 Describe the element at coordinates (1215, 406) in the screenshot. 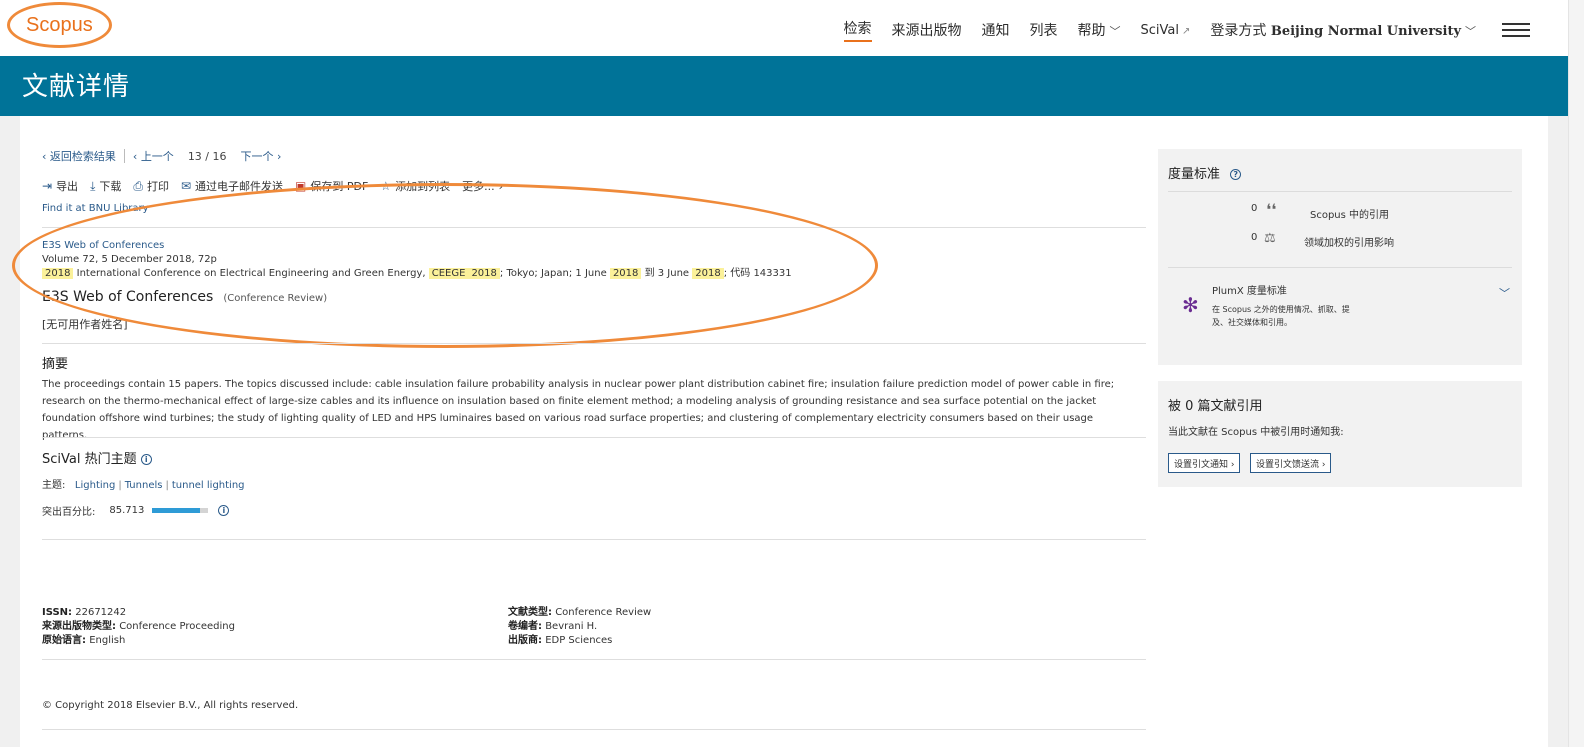

I see `cited-by-heading: 被 0 篇文献引用` at that location.